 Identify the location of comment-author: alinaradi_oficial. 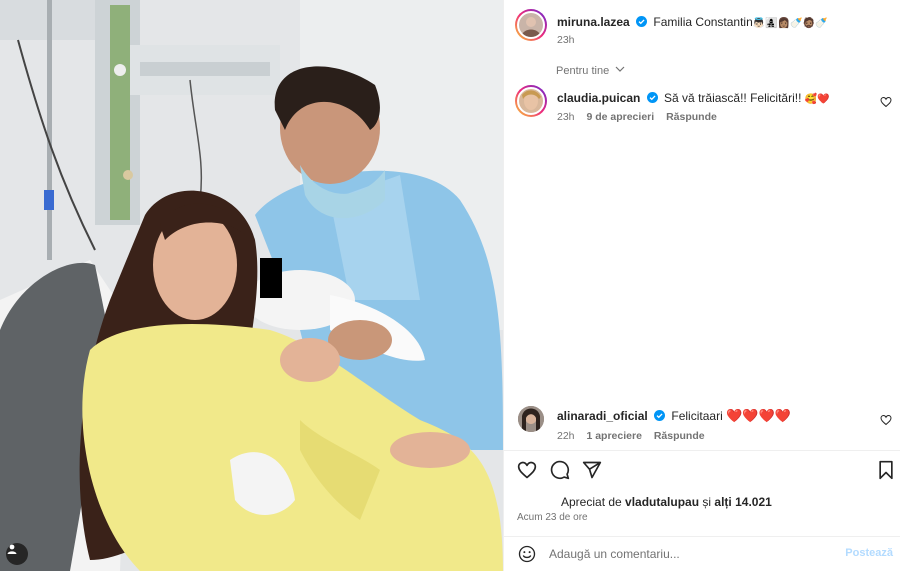
(602, 416).